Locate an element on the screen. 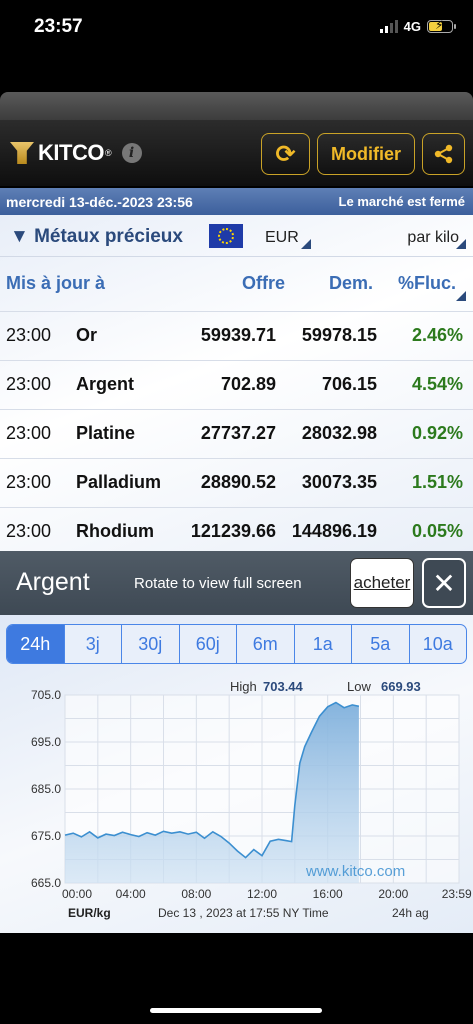  table-row: 23:00 Rhodium 121239.66 144896.19 0.05% is located at coordinates (236, 529).